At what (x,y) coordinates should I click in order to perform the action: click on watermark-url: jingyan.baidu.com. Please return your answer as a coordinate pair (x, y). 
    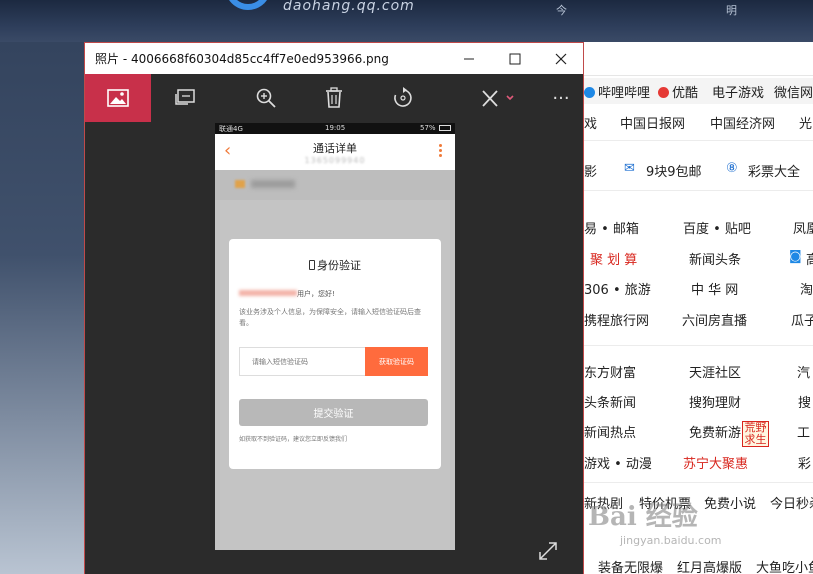
    Looking at the image, I should click on (671, 540).